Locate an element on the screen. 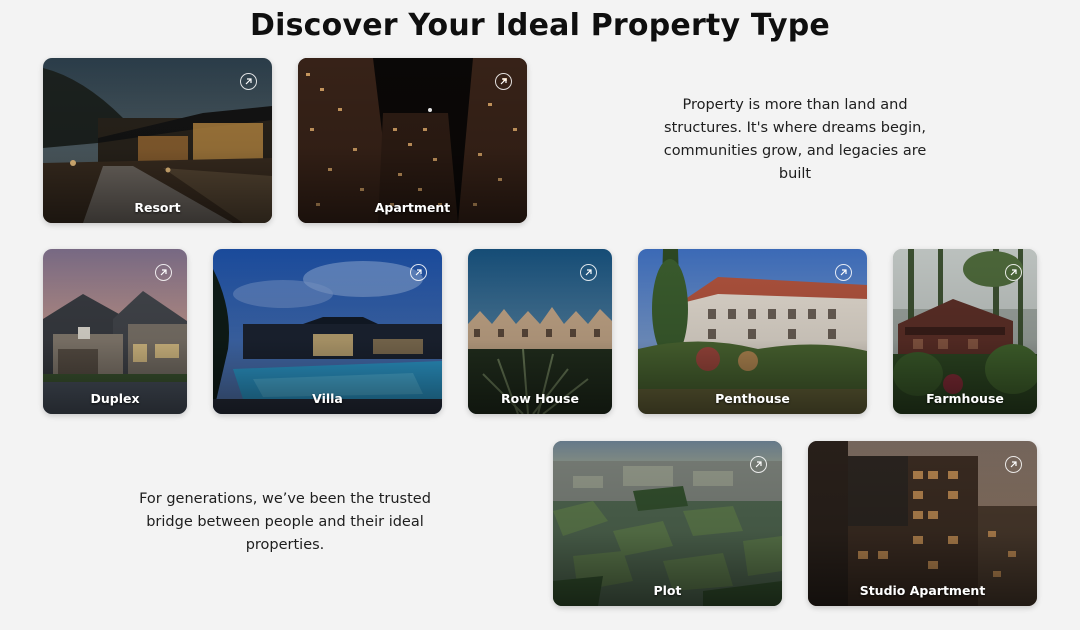  card-row-house: Row House is located at coordinates (540, 331).